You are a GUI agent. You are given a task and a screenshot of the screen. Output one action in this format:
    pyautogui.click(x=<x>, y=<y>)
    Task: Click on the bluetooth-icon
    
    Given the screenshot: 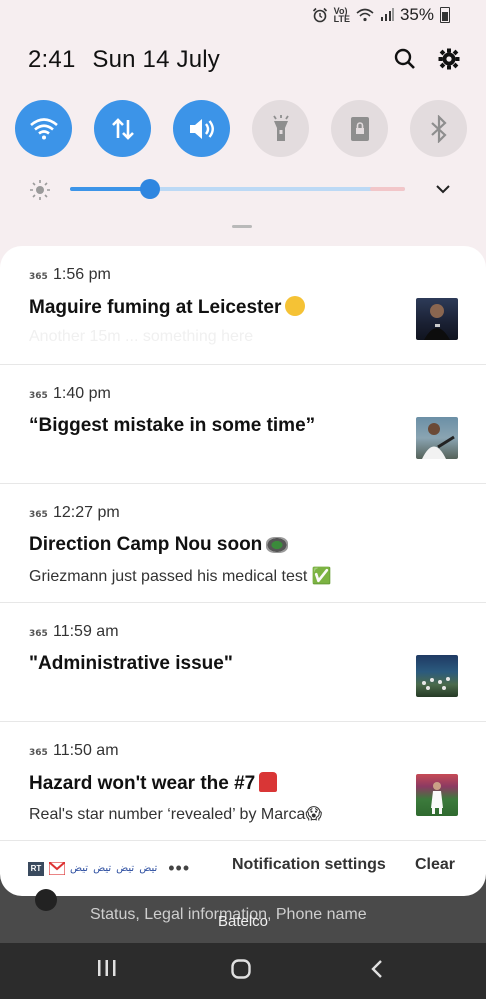 What is the action you would take?
    pyautogui.click(x=438, y=128)
    